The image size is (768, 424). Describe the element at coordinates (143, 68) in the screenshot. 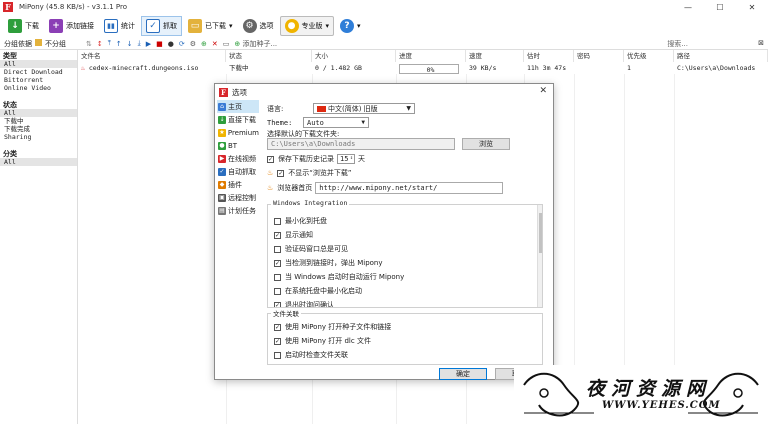

I see `filename-text: cedex-minecraft.dungeons.iso` at that location.